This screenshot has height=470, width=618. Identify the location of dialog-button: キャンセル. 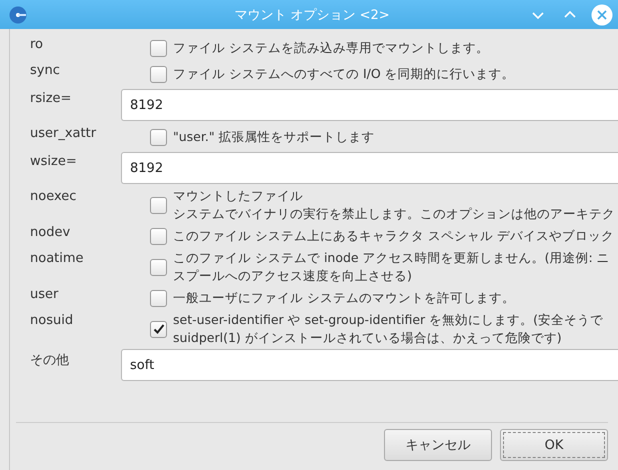
(438, 445).